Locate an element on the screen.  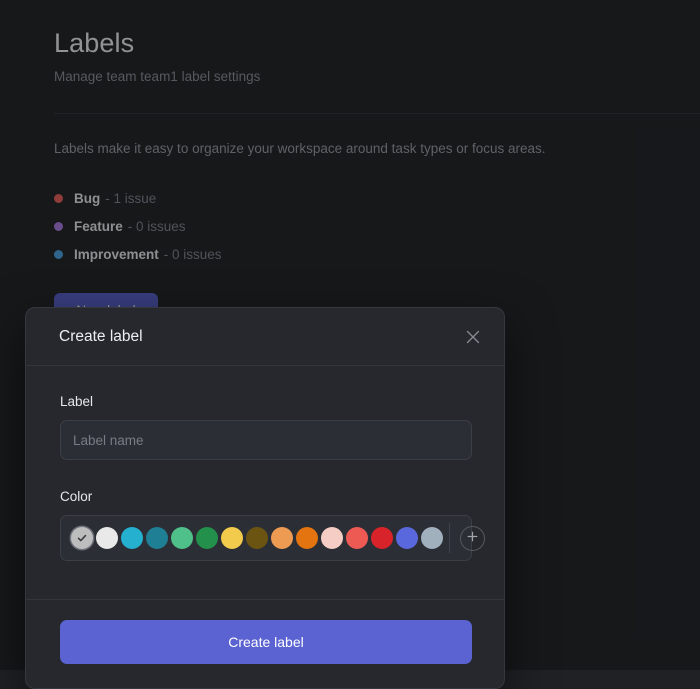
dialog-title: Create label is located at coordinates (259, 337).